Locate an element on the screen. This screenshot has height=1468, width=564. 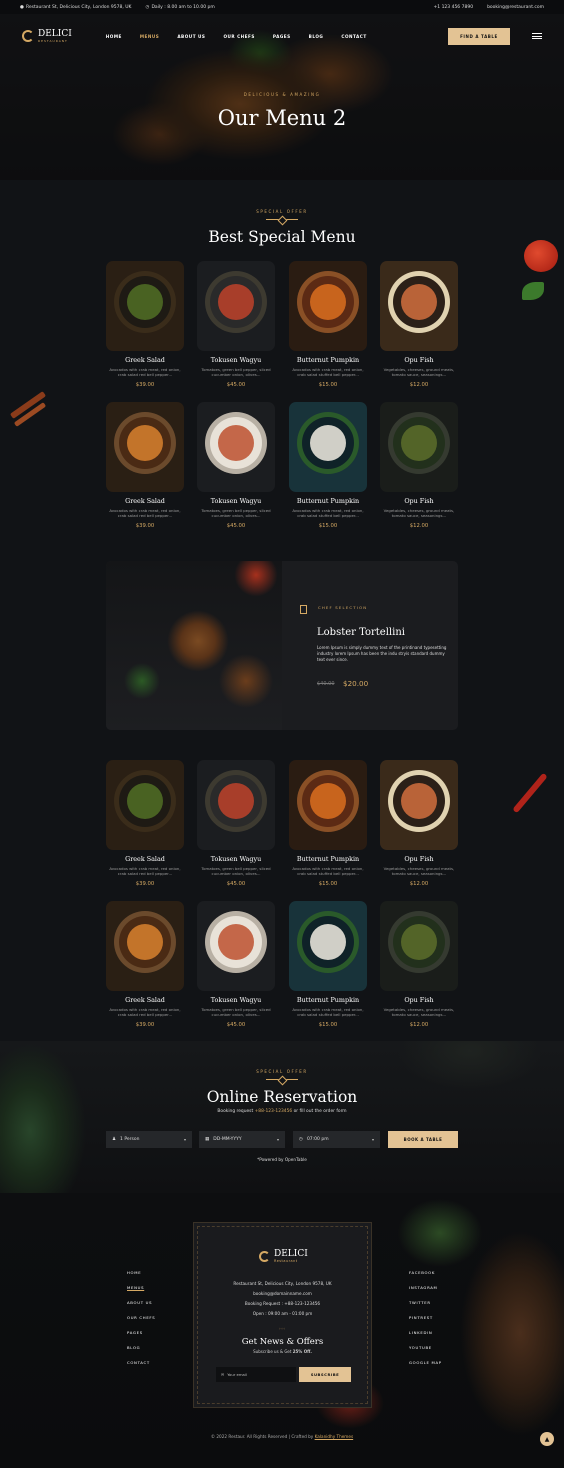
time-select: ◷ 07:00 pm ▾ is located at coordinates (336, 1139).